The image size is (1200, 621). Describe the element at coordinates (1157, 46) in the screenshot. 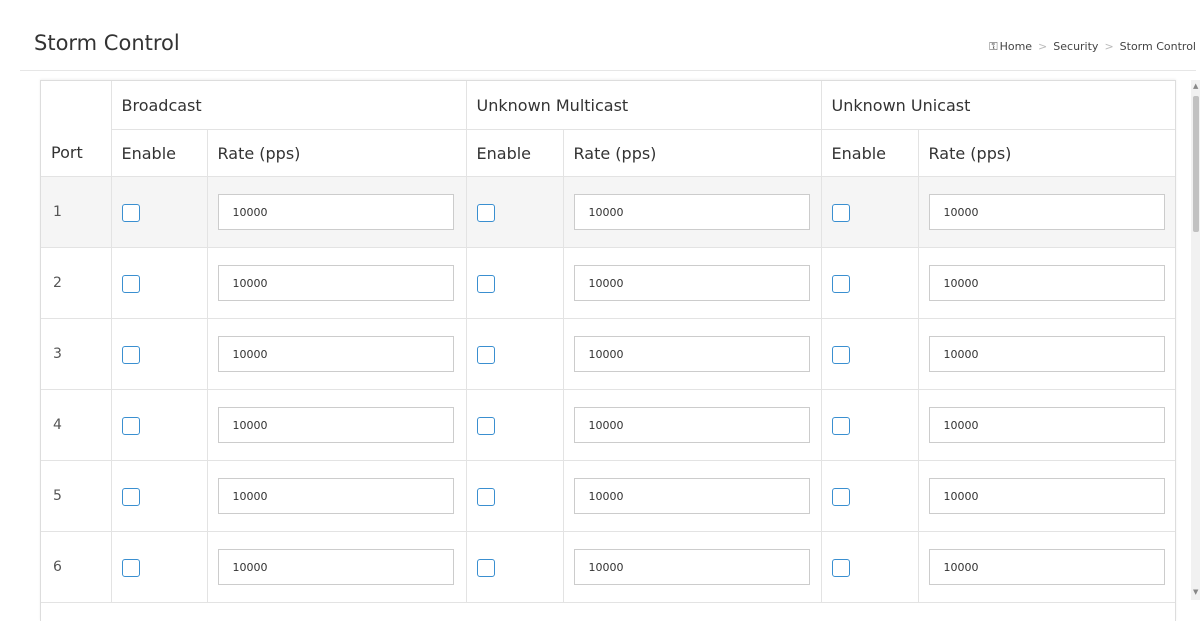

I see `breadcrumb-current: Storm Control` at that location.